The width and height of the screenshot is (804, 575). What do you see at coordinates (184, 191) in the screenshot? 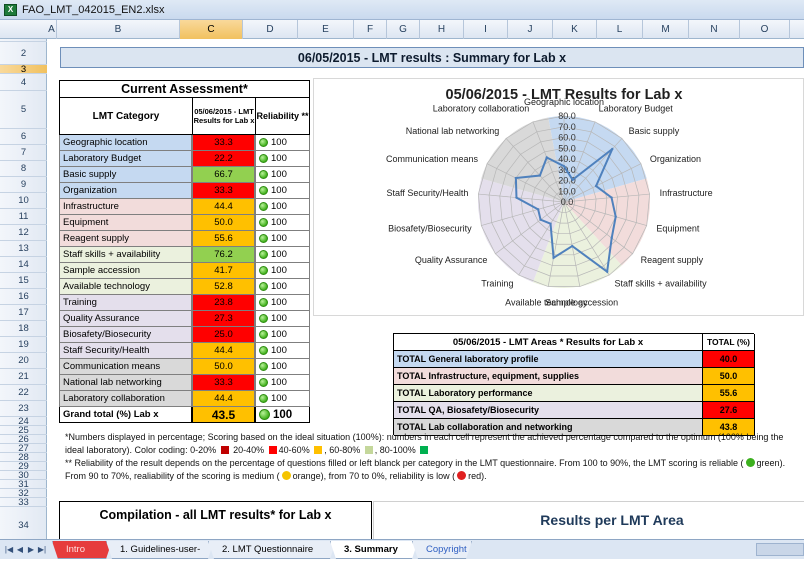
I see `category-row: Organization 33.3 100` at bounding box center [184, 191].